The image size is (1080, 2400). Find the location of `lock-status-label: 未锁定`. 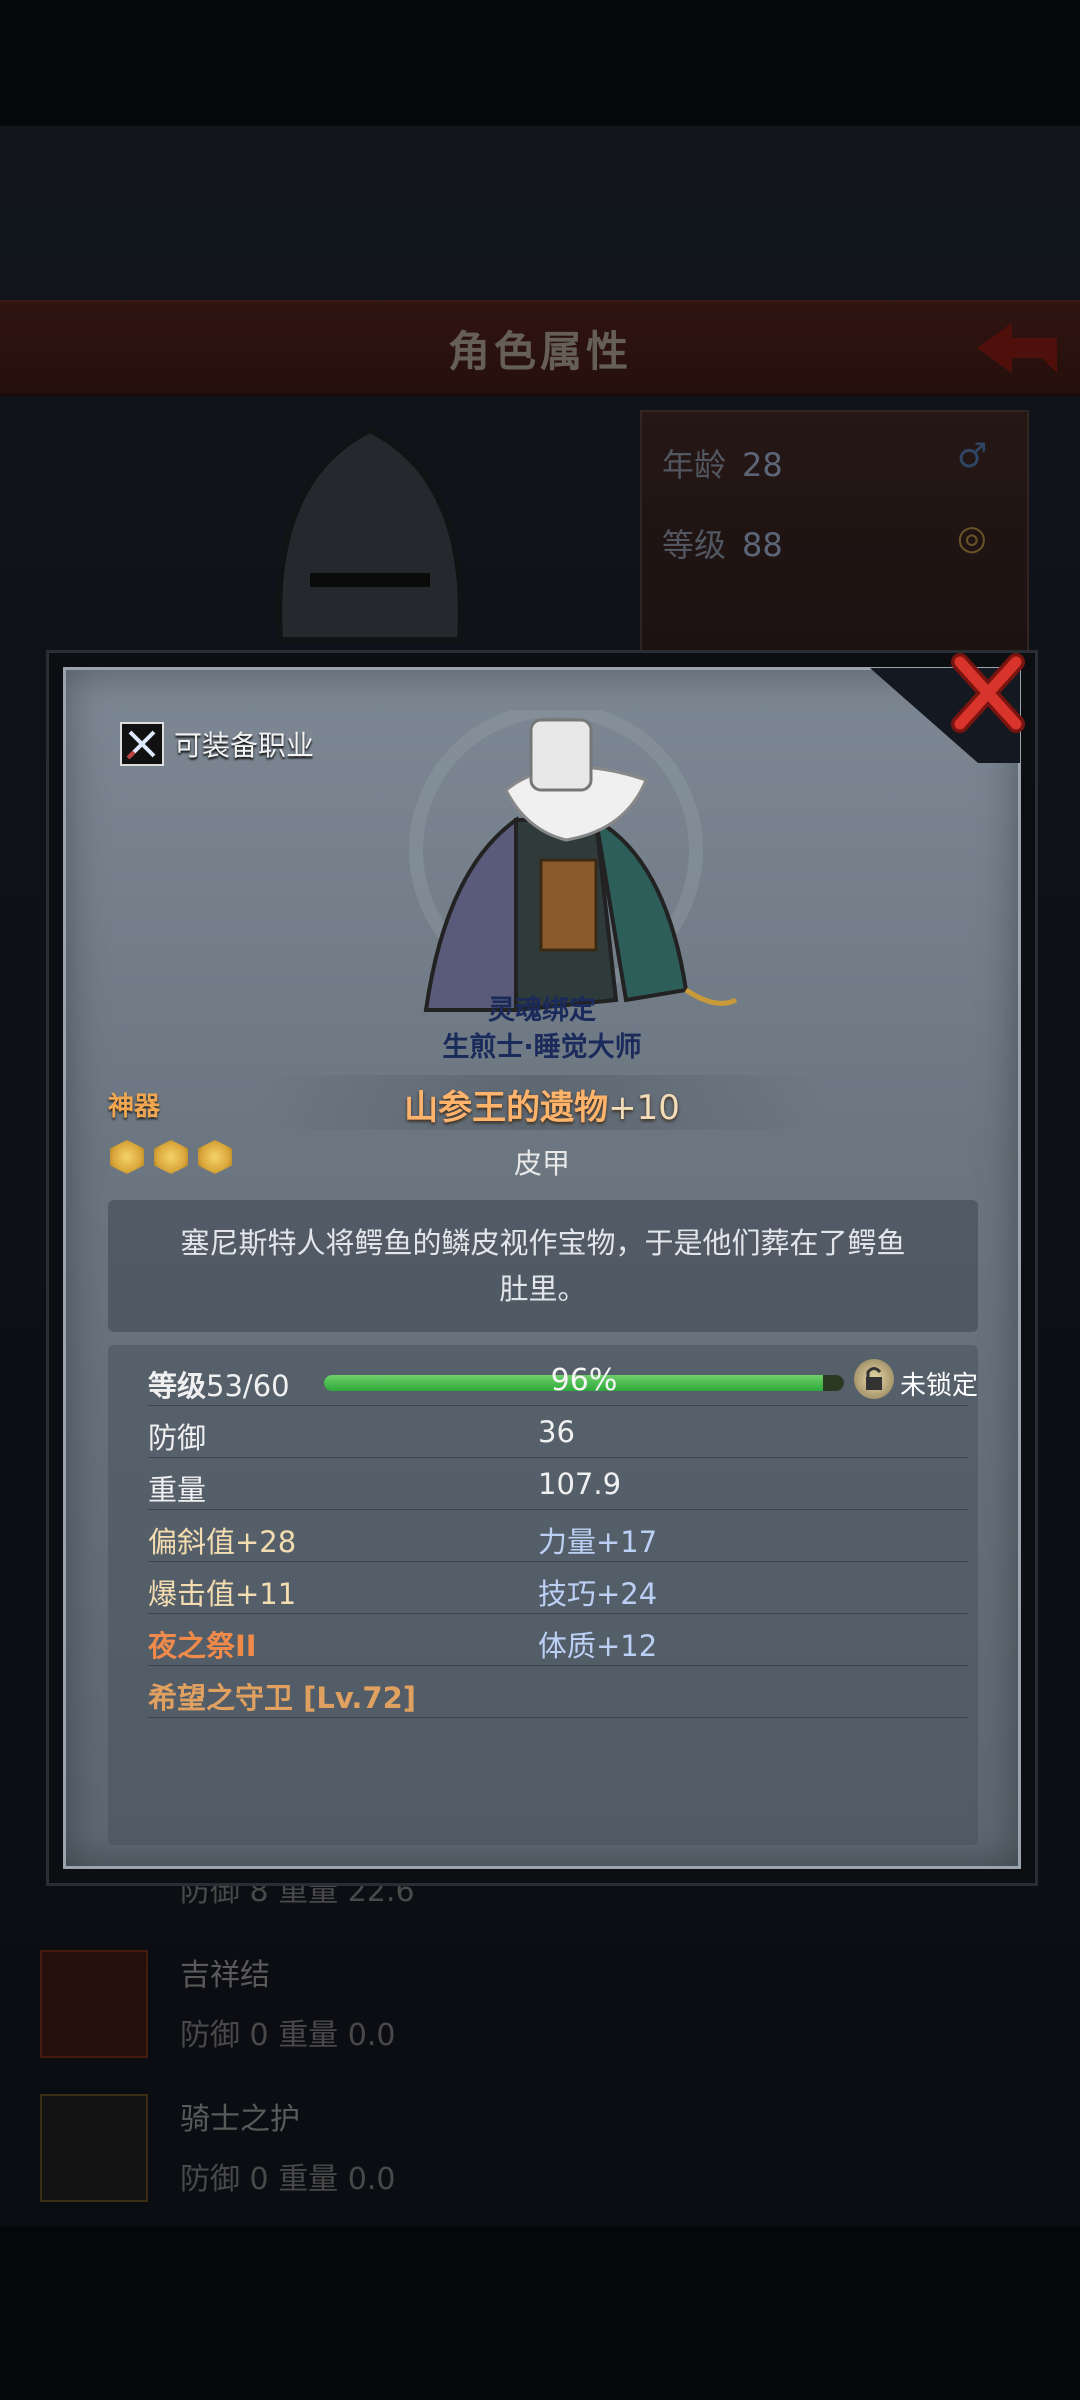

lock-status-label: 未锁定 is located at coordinates (939, 1386).